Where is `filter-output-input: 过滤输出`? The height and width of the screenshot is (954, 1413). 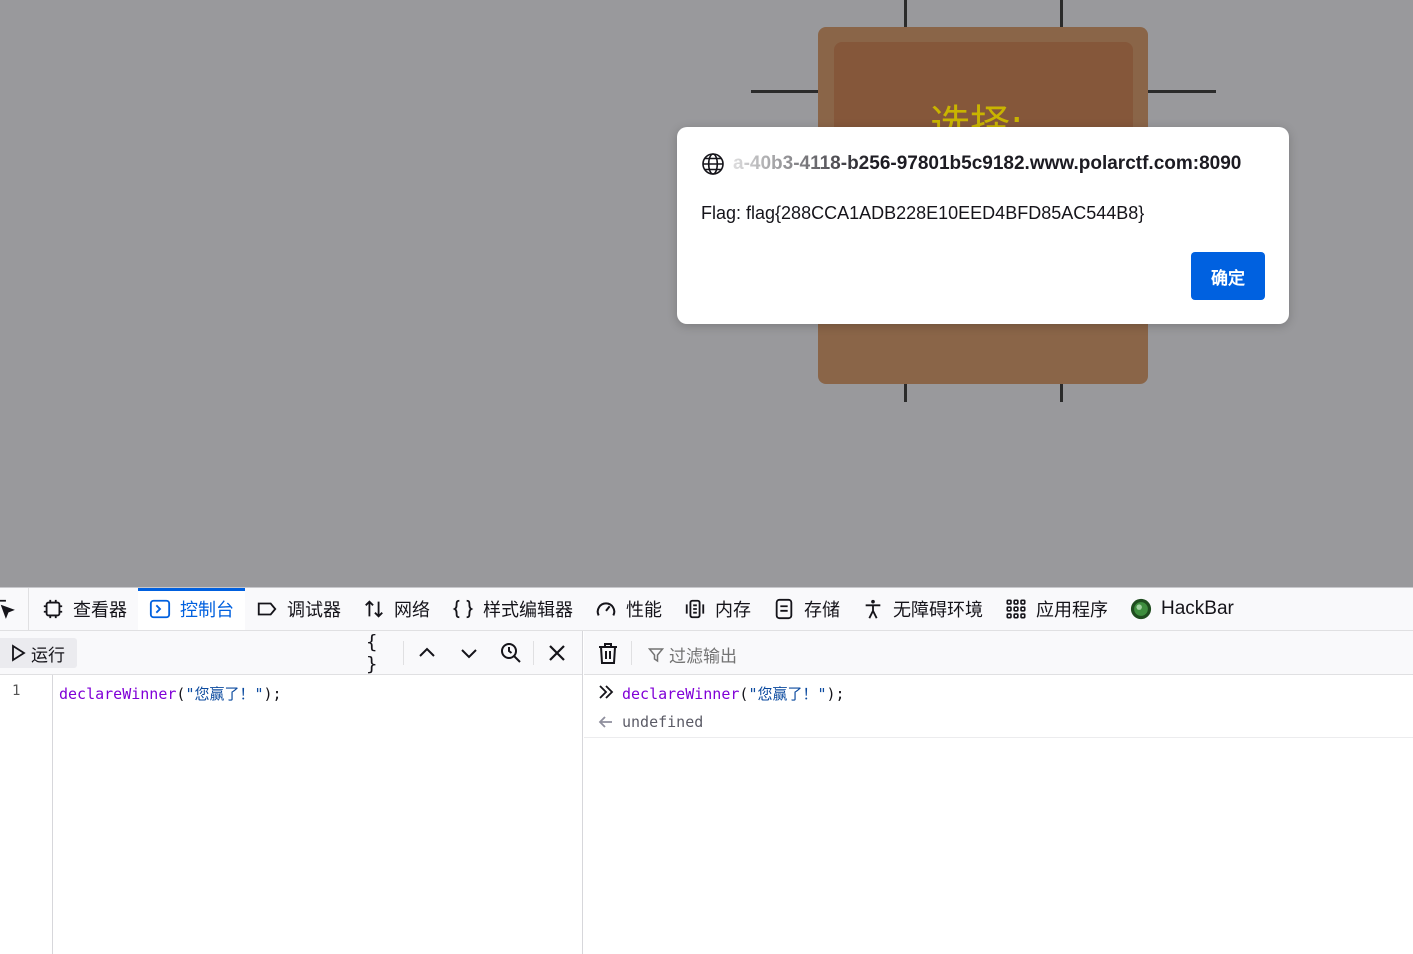 filter-output-input: 过滤输出 is located at coordinates (692, 654).